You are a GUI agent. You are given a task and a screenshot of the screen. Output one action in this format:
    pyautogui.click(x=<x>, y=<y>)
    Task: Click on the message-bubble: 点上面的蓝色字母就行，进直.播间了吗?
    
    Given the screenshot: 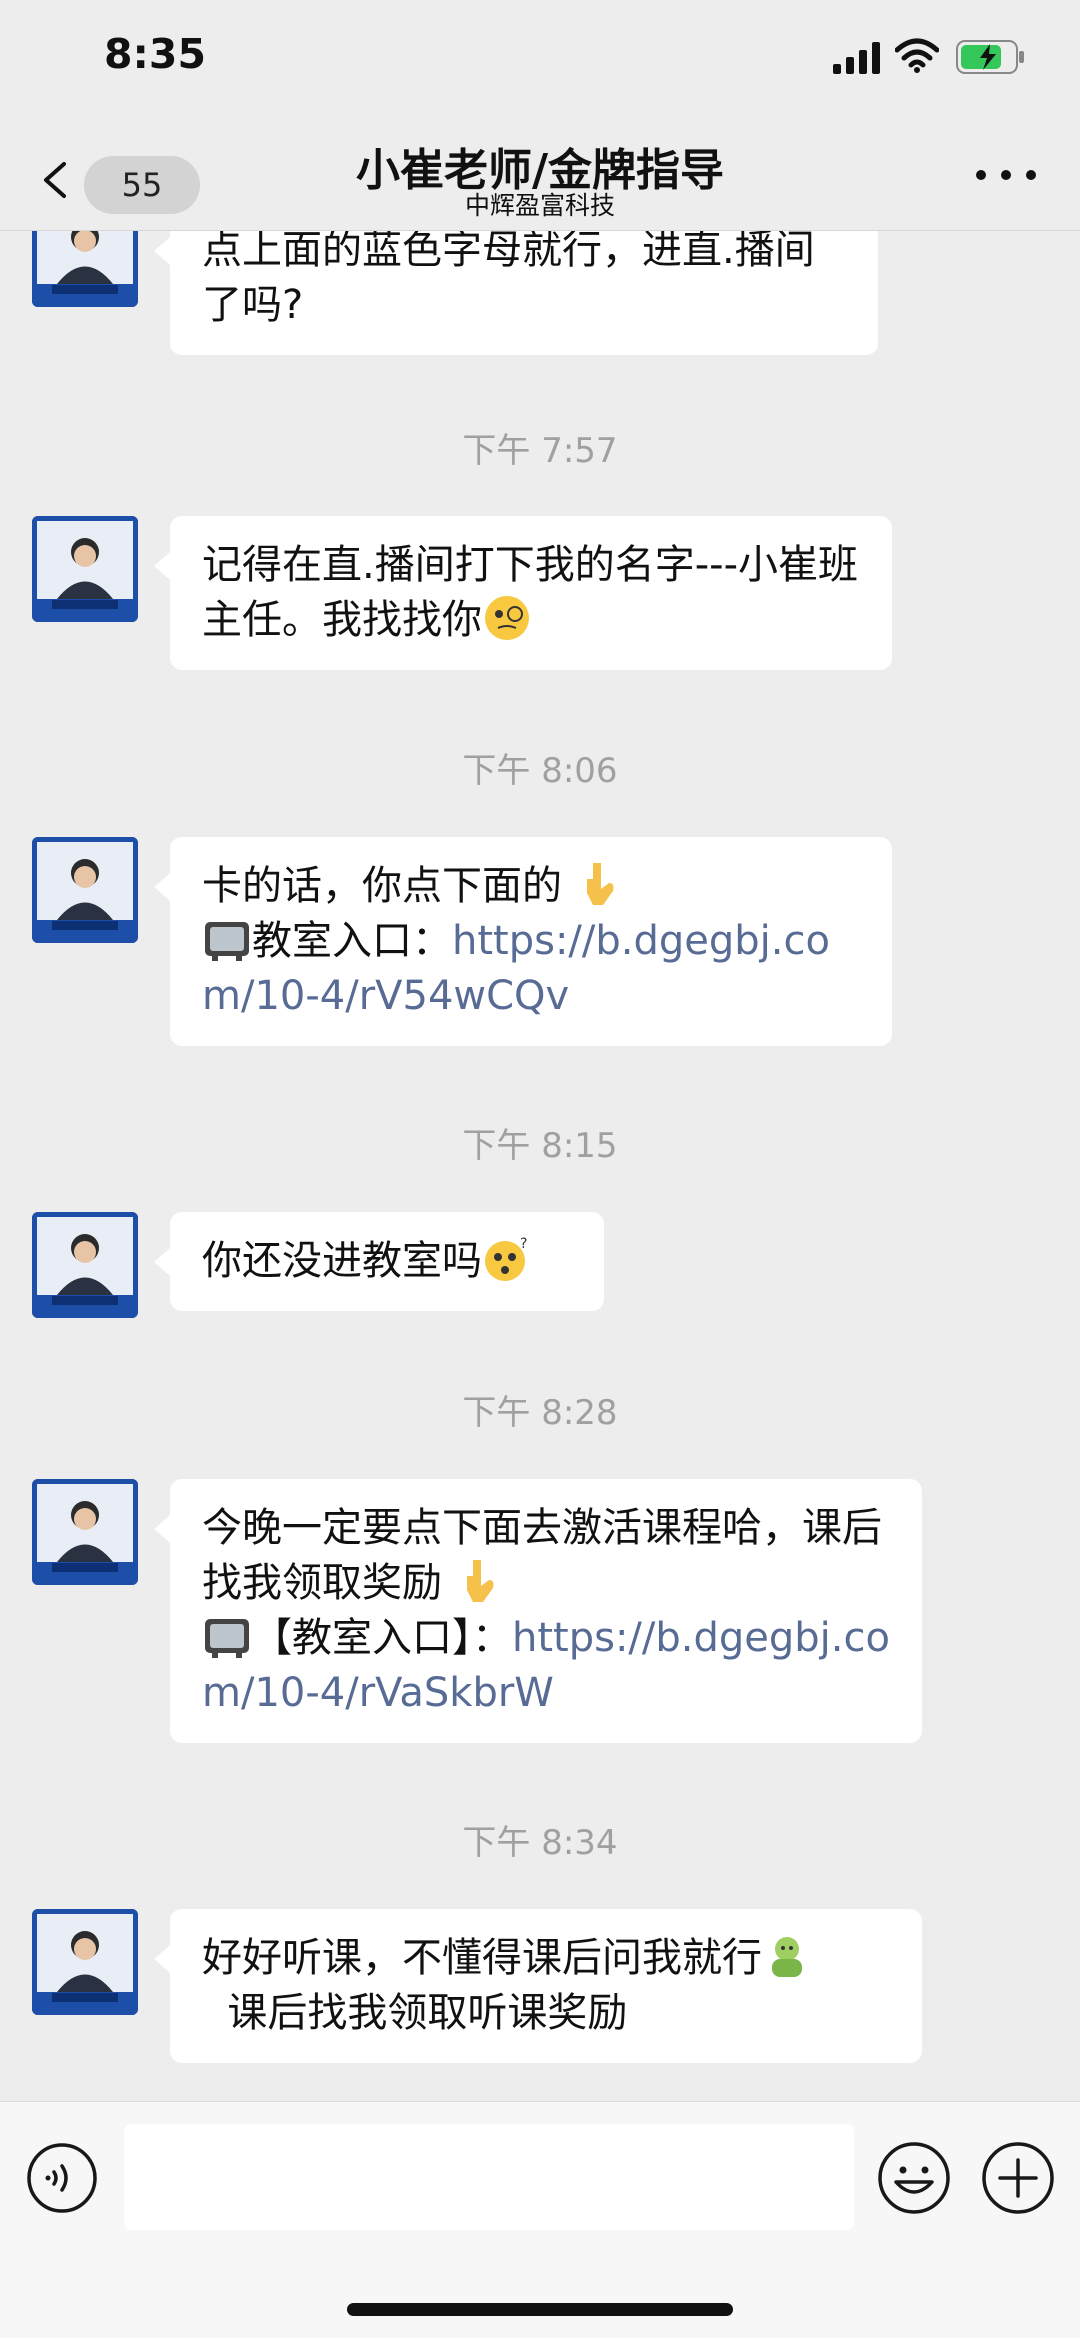 What is the action you would take?
    pyautogui.click(x=516, y=293)
    